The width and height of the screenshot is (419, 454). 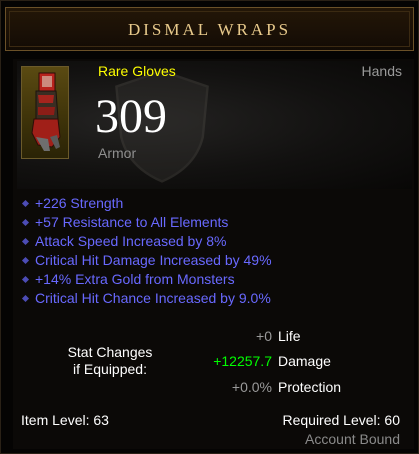 I want to click on affix-item: Critical Hit Chance Increased by 9.0%, so click(x=146, y=298).